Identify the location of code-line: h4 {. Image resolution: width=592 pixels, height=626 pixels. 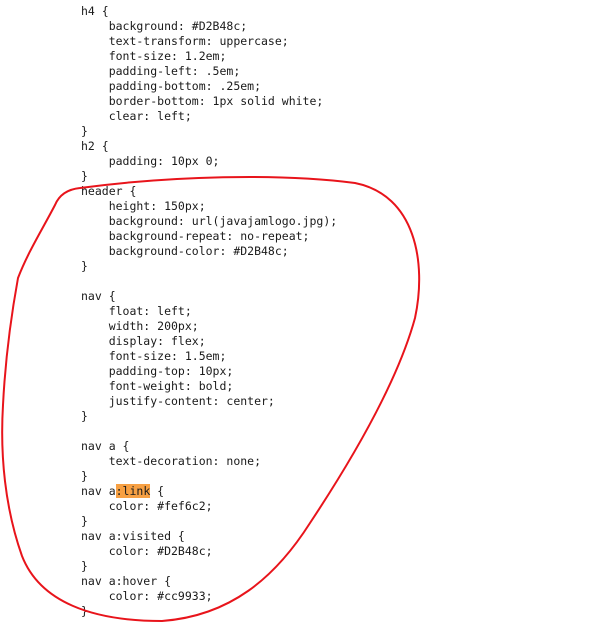
(95, 11).